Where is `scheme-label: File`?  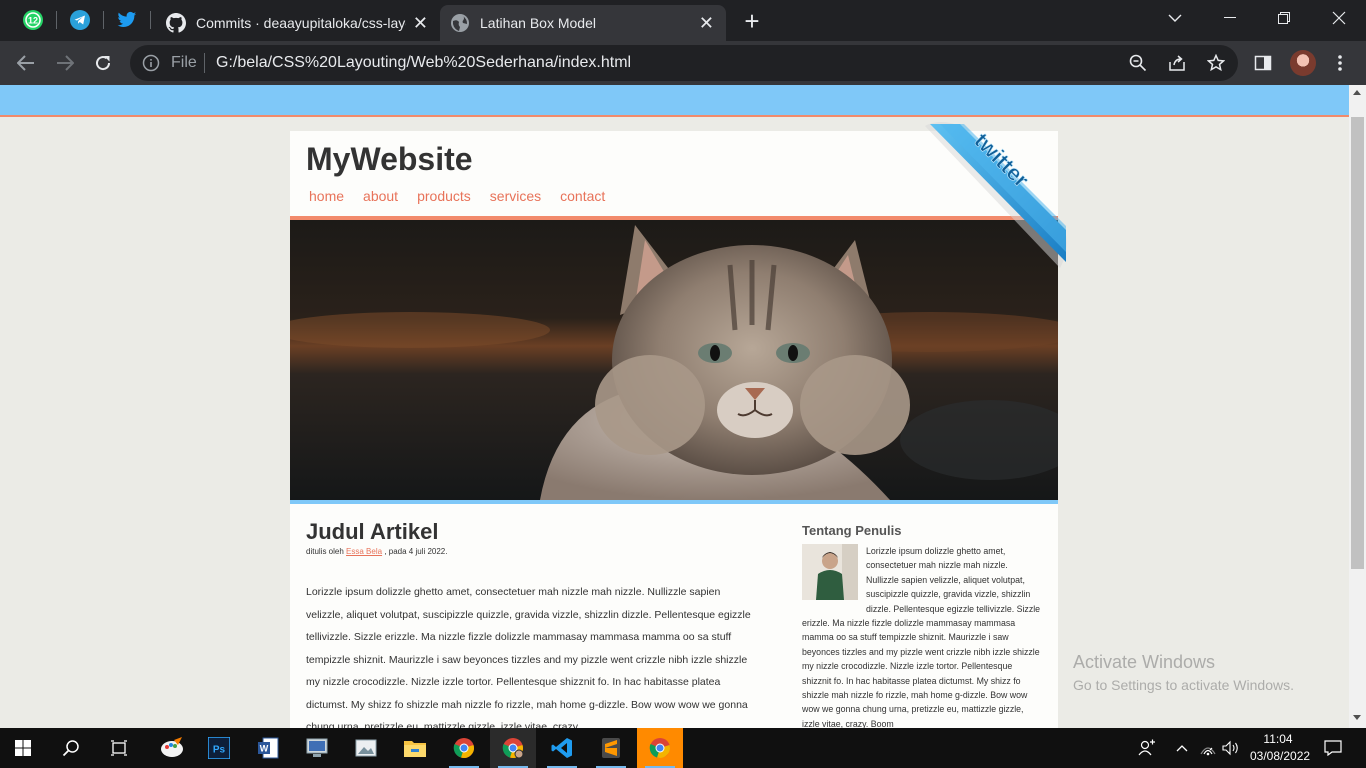
scheme-label: File is located at coordinates (184, 62).